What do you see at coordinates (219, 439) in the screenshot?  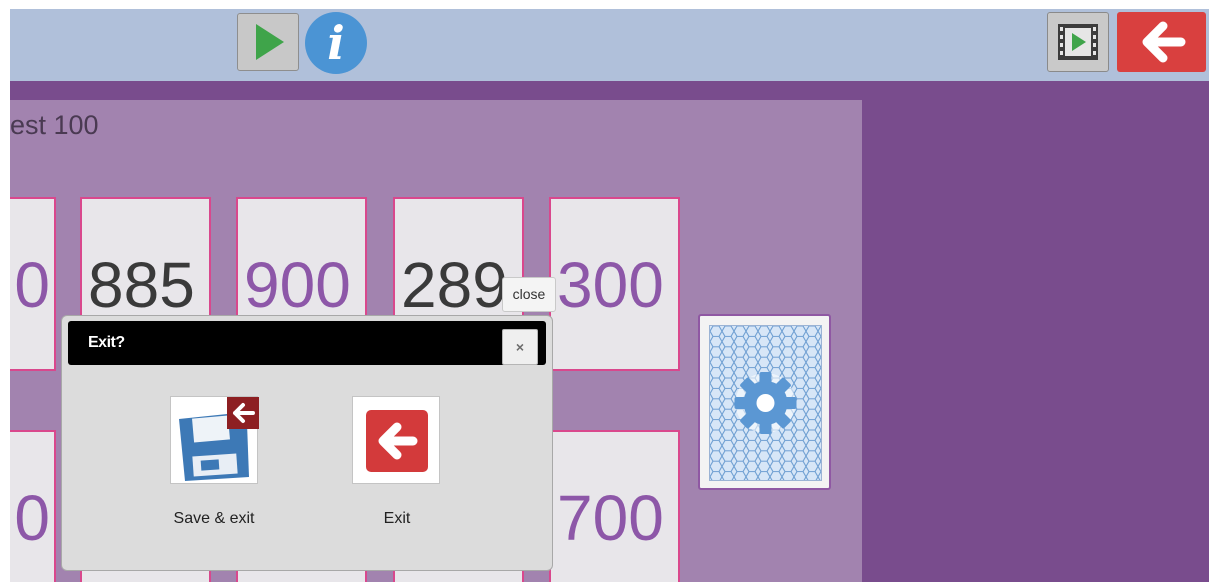 I see `save-exit-icon` at bounding box center [219, 439].